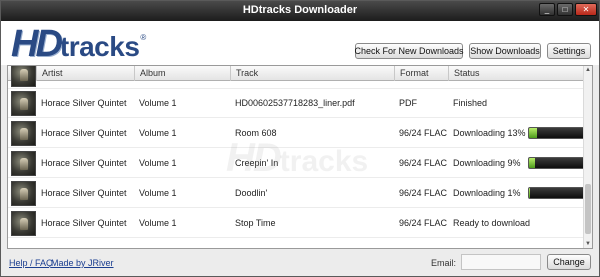 This screenshot has width=600, height=277. Describe the element at coordinates (487, 193) in the screenshot. I see `status-text: Downloading 1%` at that location.